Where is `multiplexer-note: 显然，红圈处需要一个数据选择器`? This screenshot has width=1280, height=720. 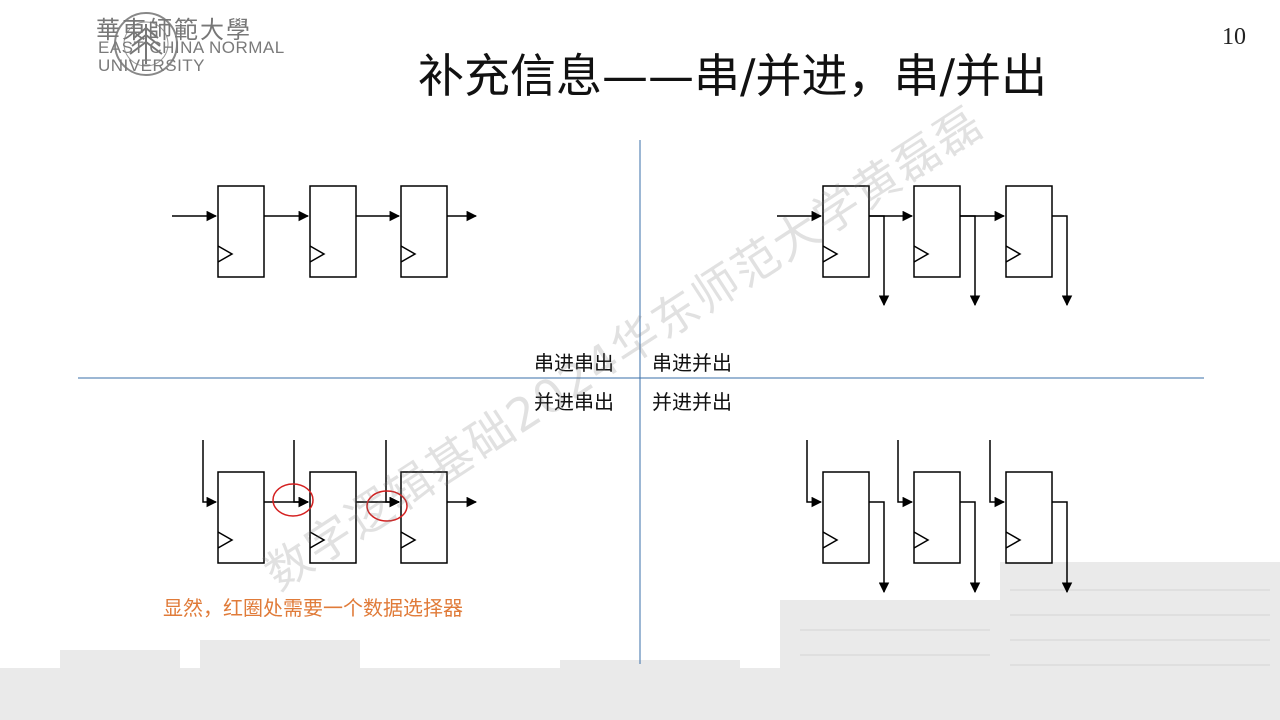 multiplexer-note: 显然，红圈处需要一个数据选择器 is located at coordinates (313, 608).